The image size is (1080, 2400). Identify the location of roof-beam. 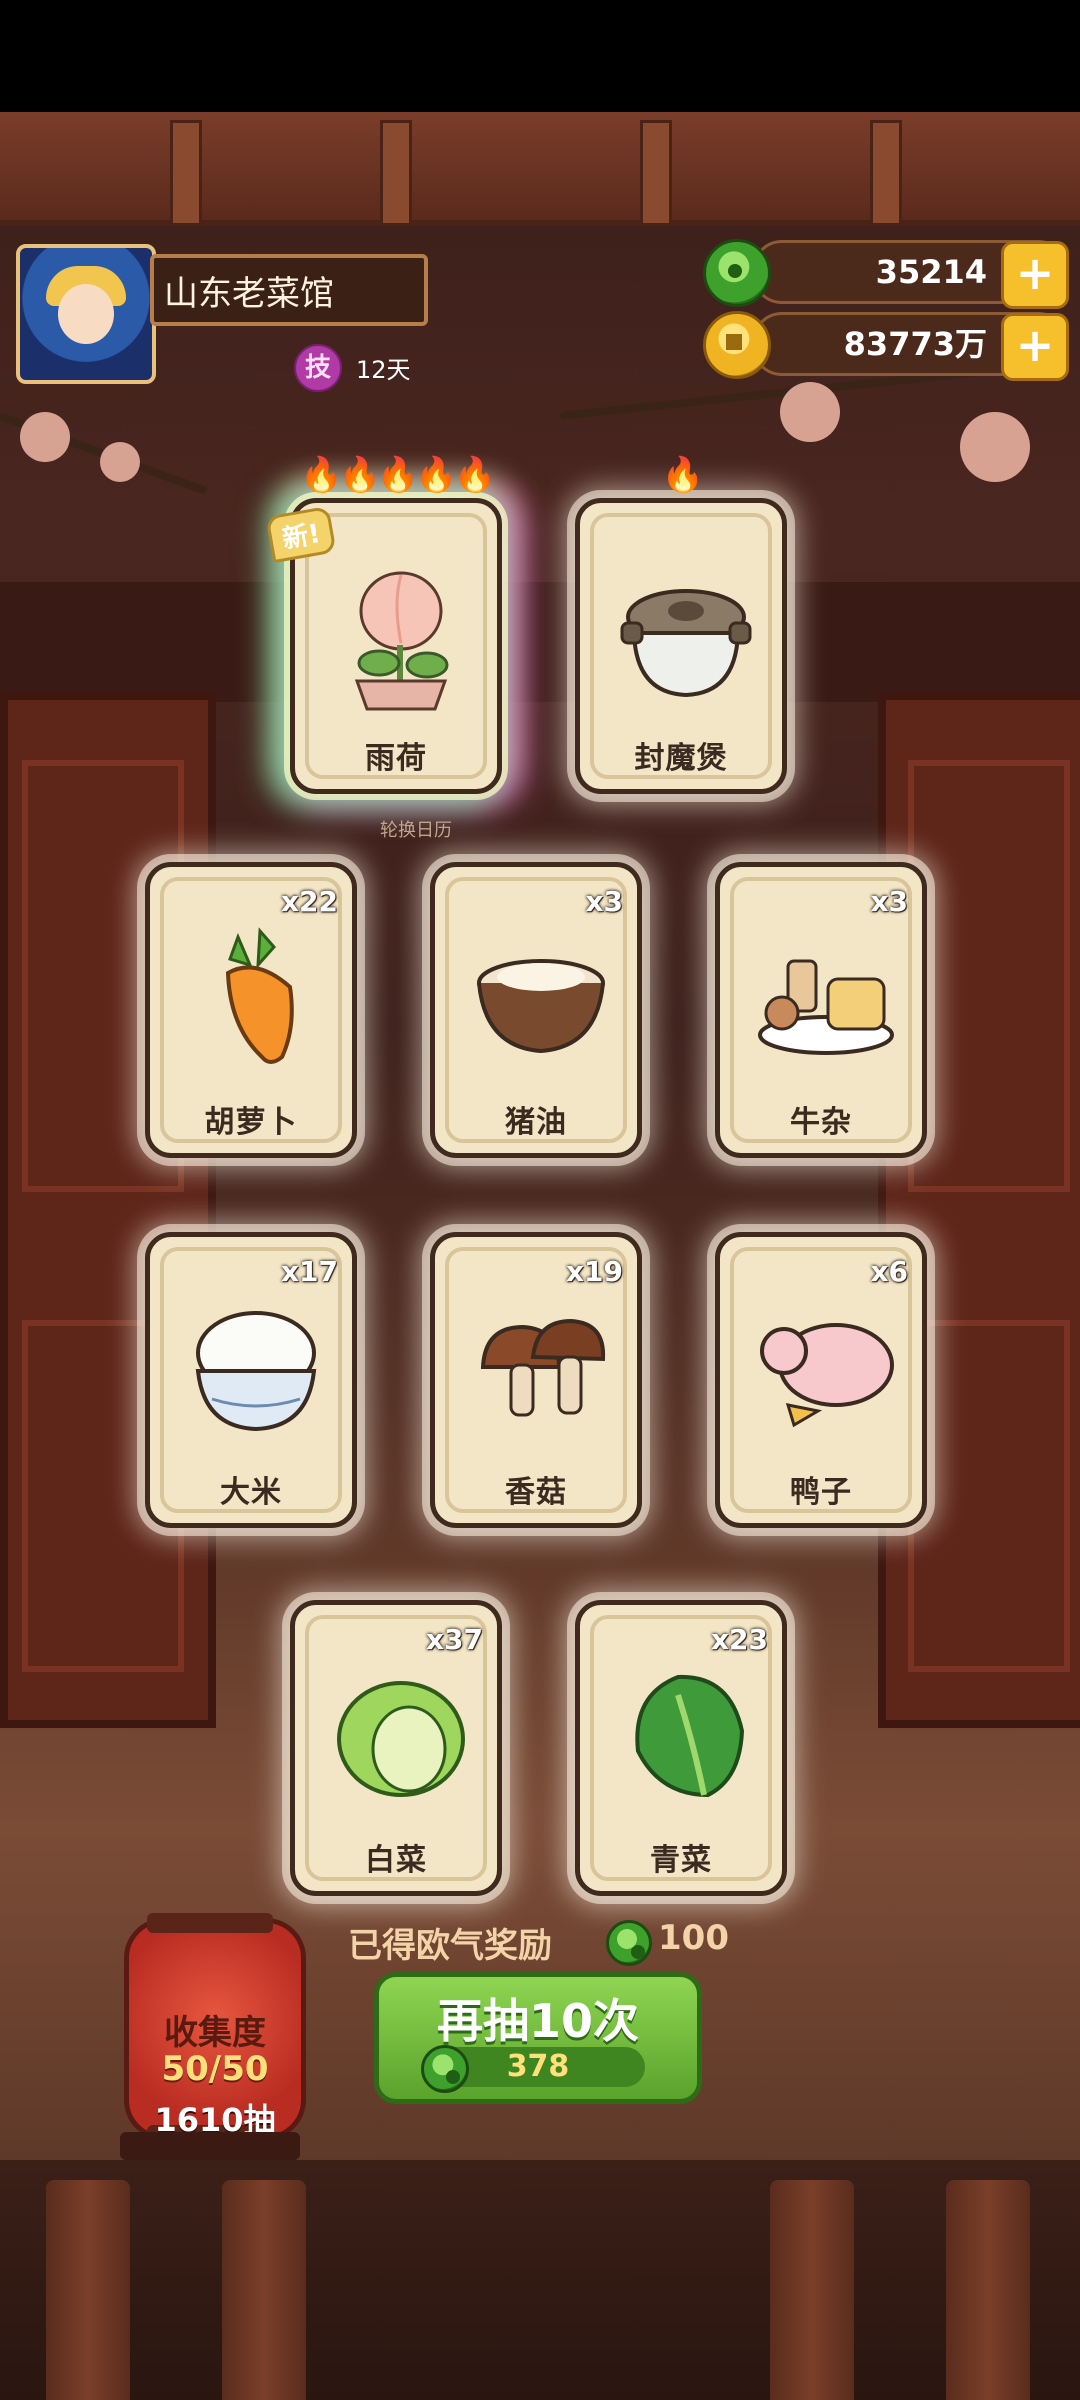
(540, 169).